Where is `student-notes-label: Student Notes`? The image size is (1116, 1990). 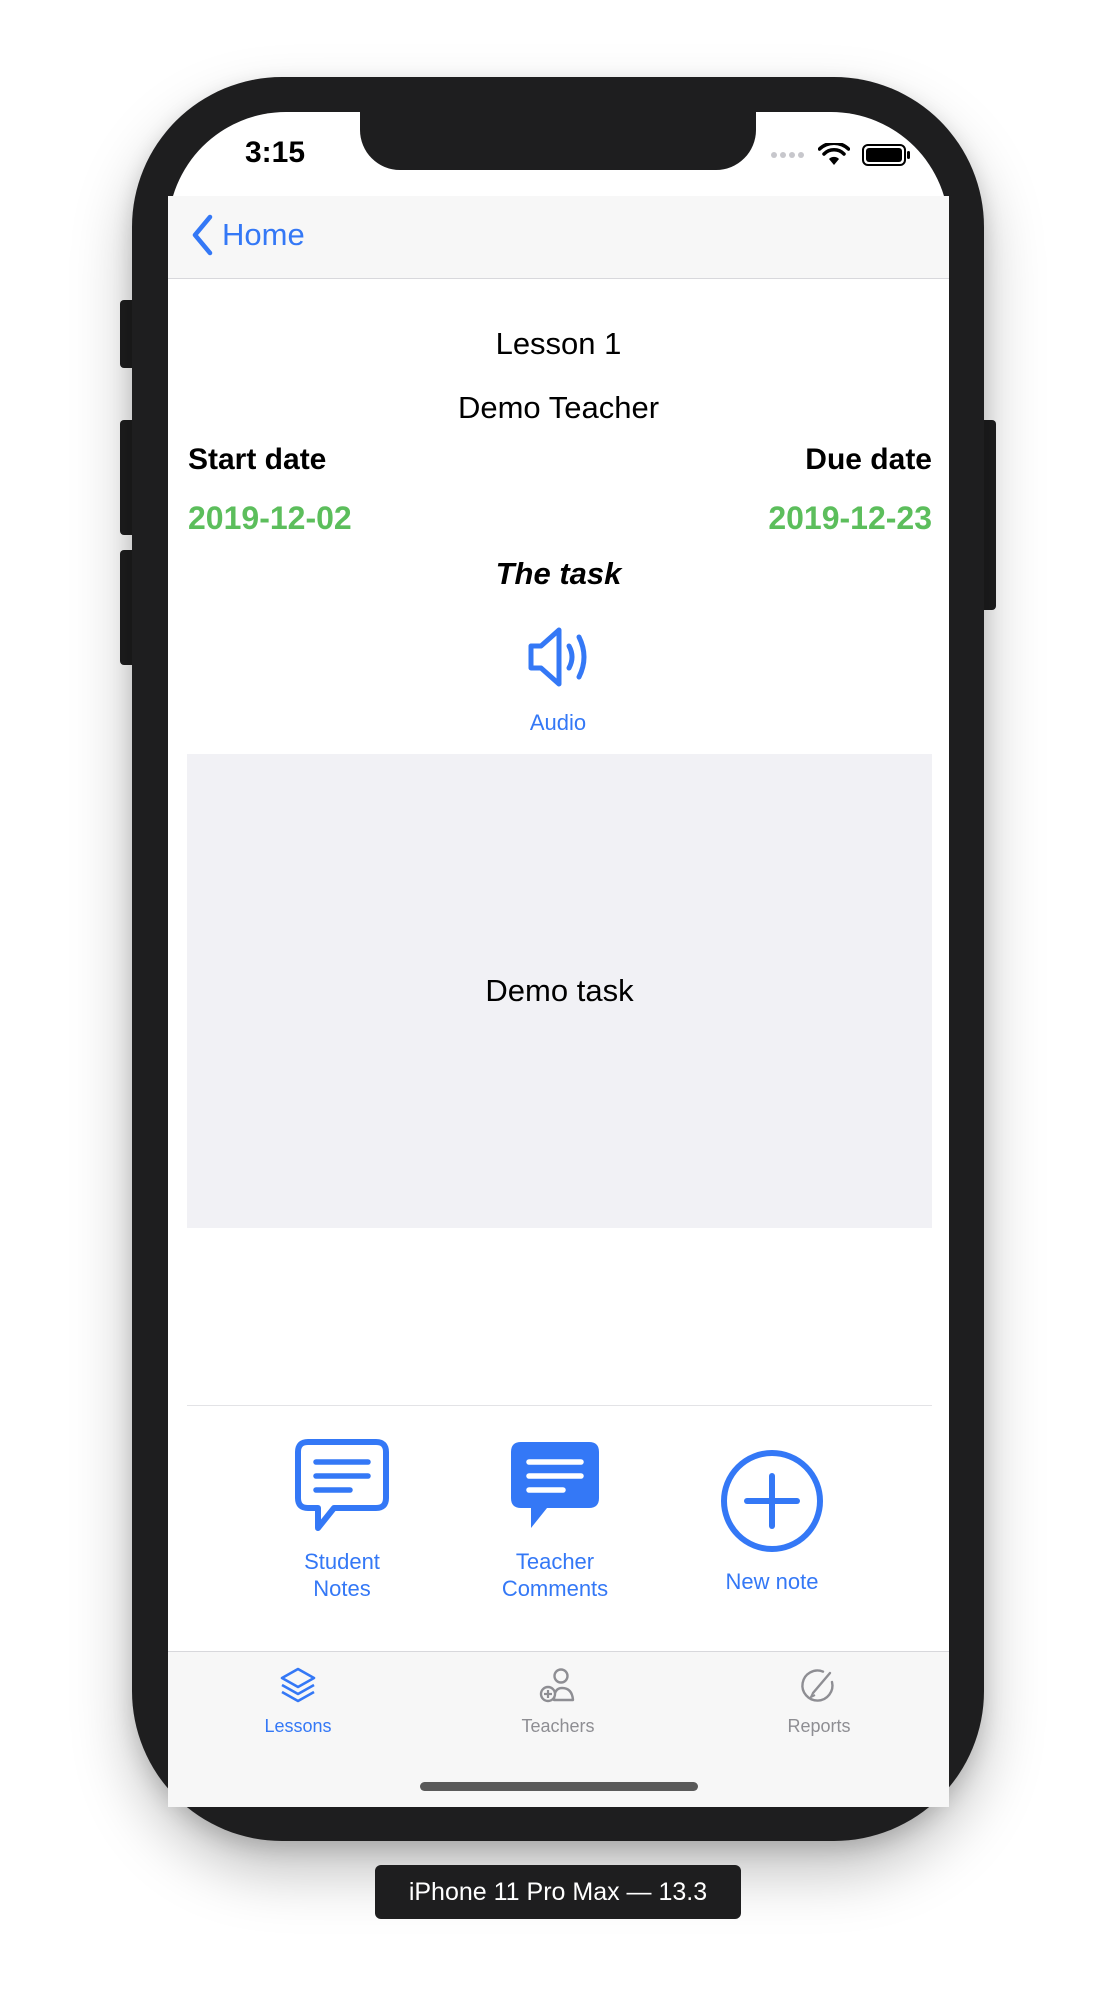
student-notes-label: Student Notes is located at coordinates (342, 1575).